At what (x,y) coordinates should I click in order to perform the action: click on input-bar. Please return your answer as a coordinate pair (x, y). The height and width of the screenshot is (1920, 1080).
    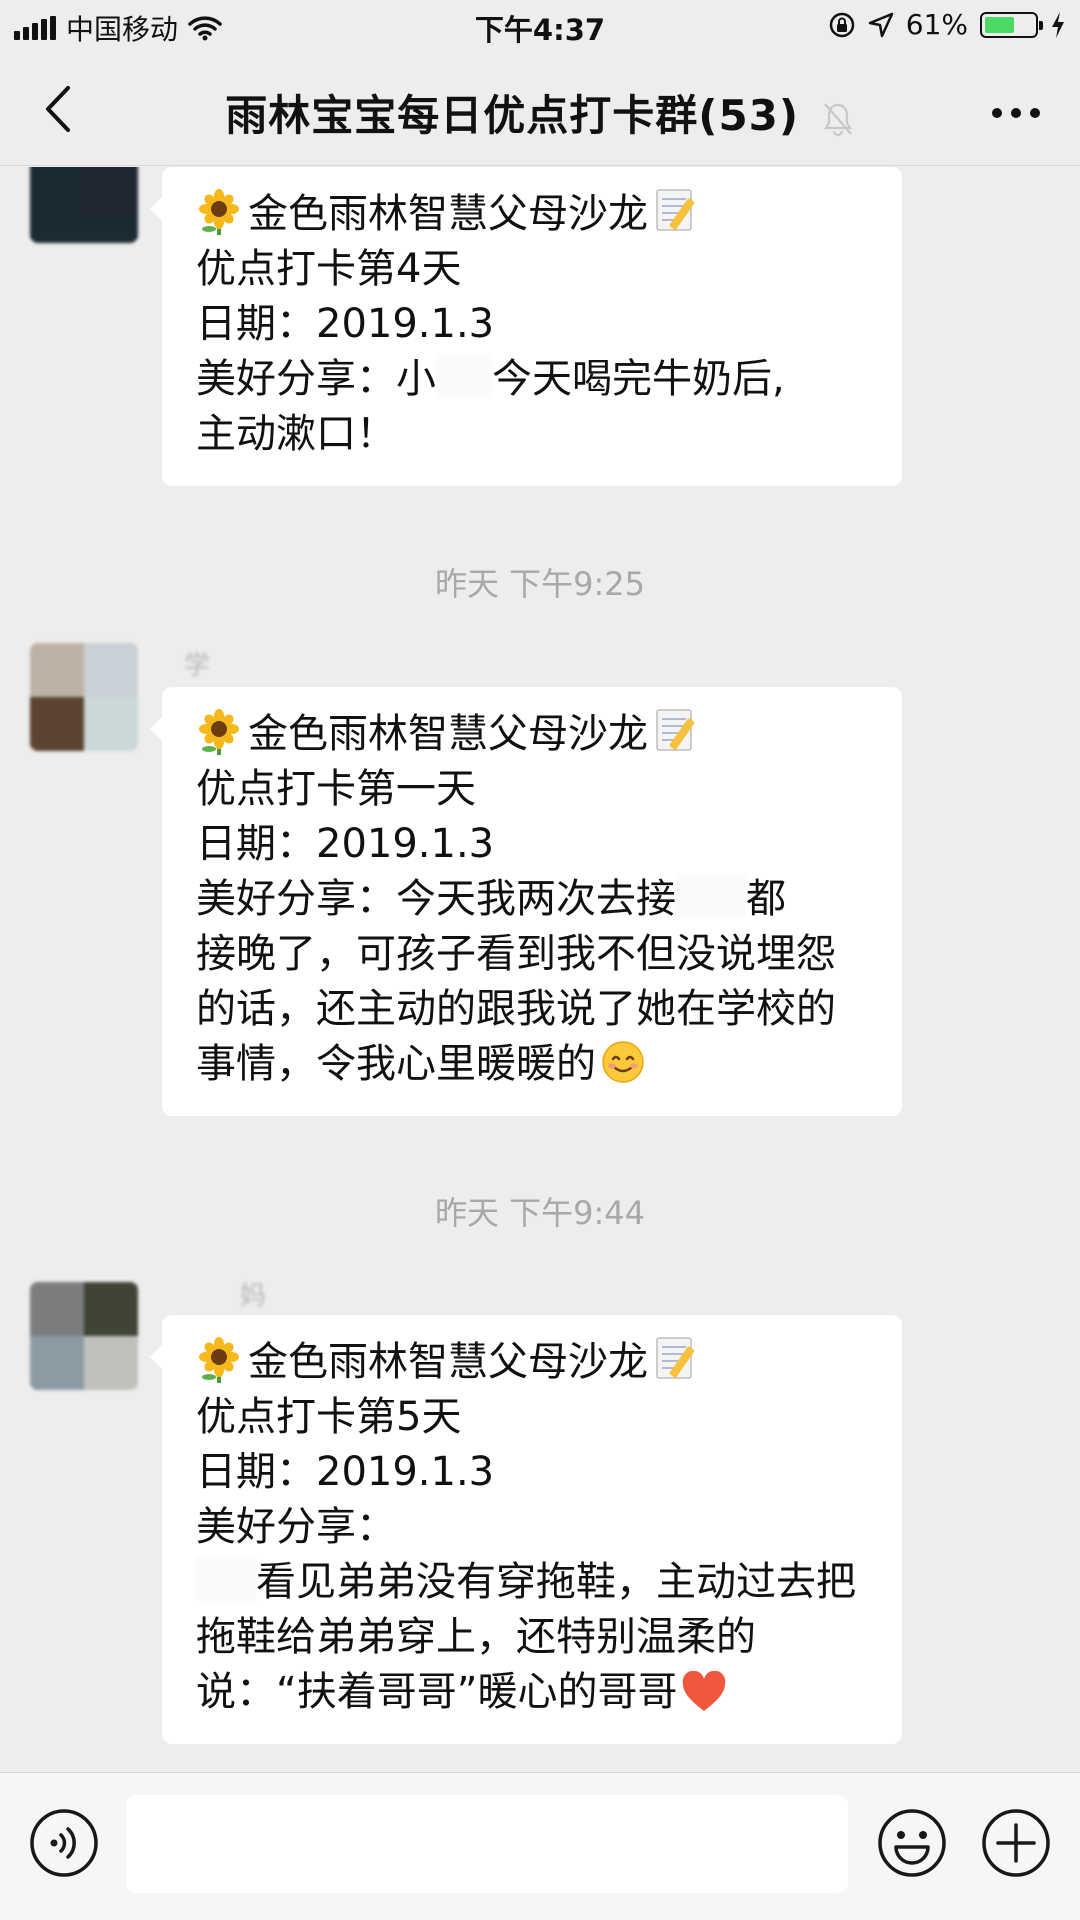
    Looking at the image, I should click on (540, 1846).